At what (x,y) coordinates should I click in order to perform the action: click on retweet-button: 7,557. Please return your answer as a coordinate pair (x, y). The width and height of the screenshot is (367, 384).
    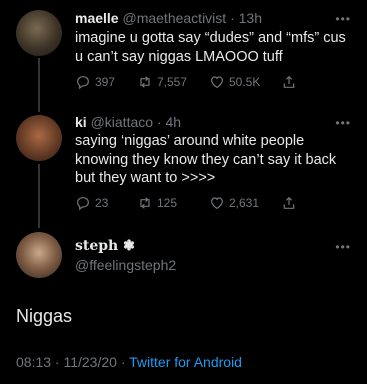
    Looking at the image, I should click on (173, 82).